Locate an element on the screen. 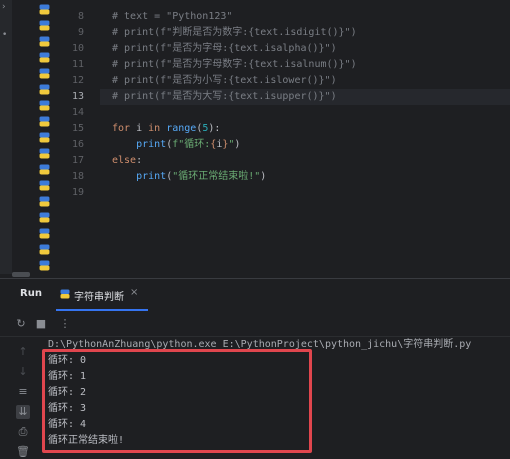 The width and height of the screenshot is (510, 459). line-number: 14 is located at coordinates (77, 112).